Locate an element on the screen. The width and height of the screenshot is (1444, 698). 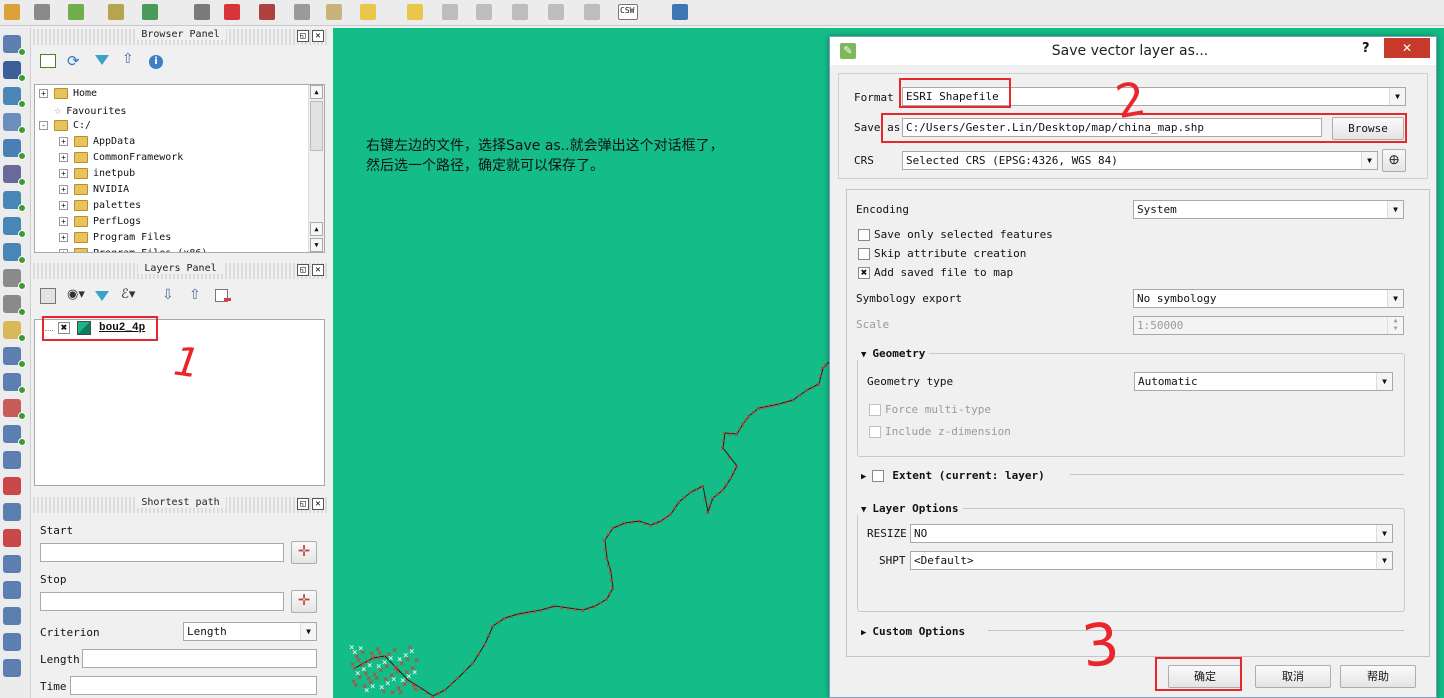
browser-tree-item: + Program Files is located at coordinates (115, 238).